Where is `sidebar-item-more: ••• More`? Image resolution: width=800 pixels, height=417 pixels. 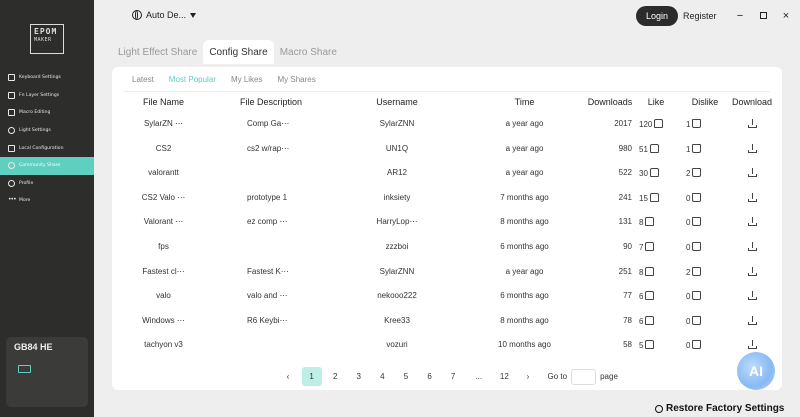 sidebar-item-more: ••• More is located at coordinates (47, 201).